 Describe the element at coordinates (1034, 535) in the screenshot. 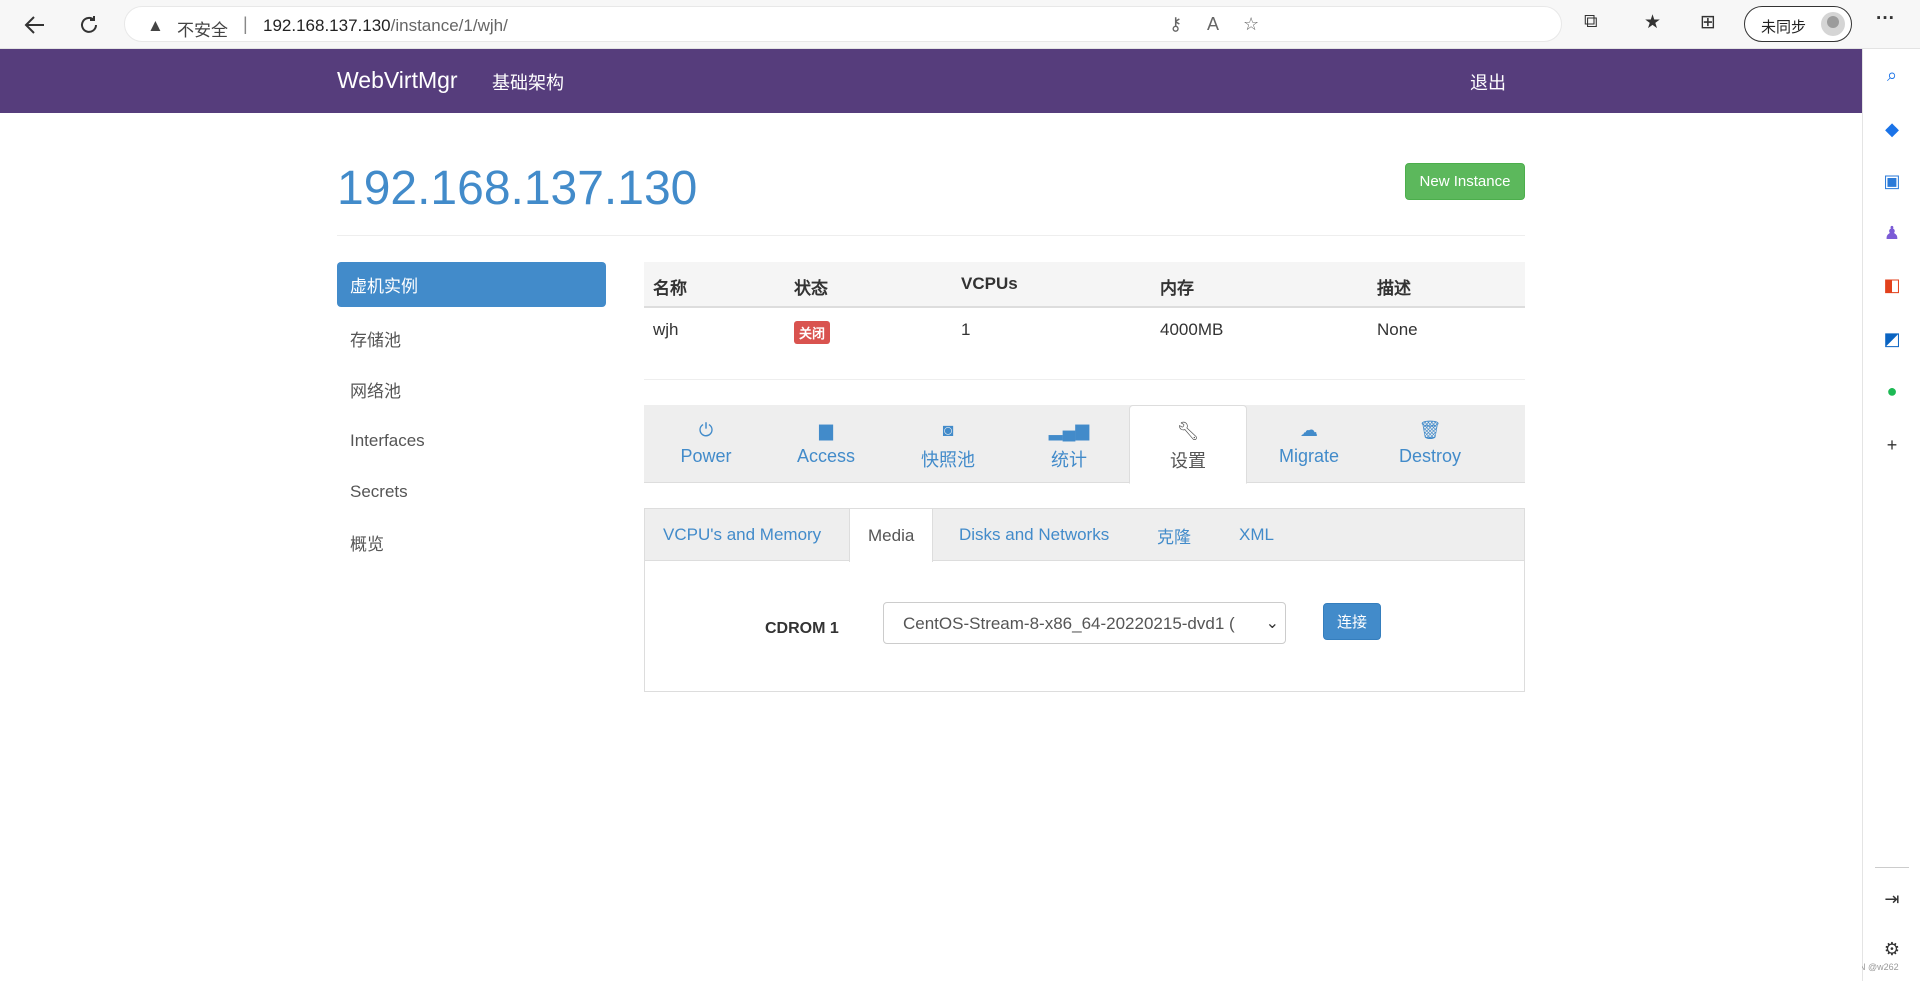

I see `subtab-disks-networks: Disks and Networks` at that location.